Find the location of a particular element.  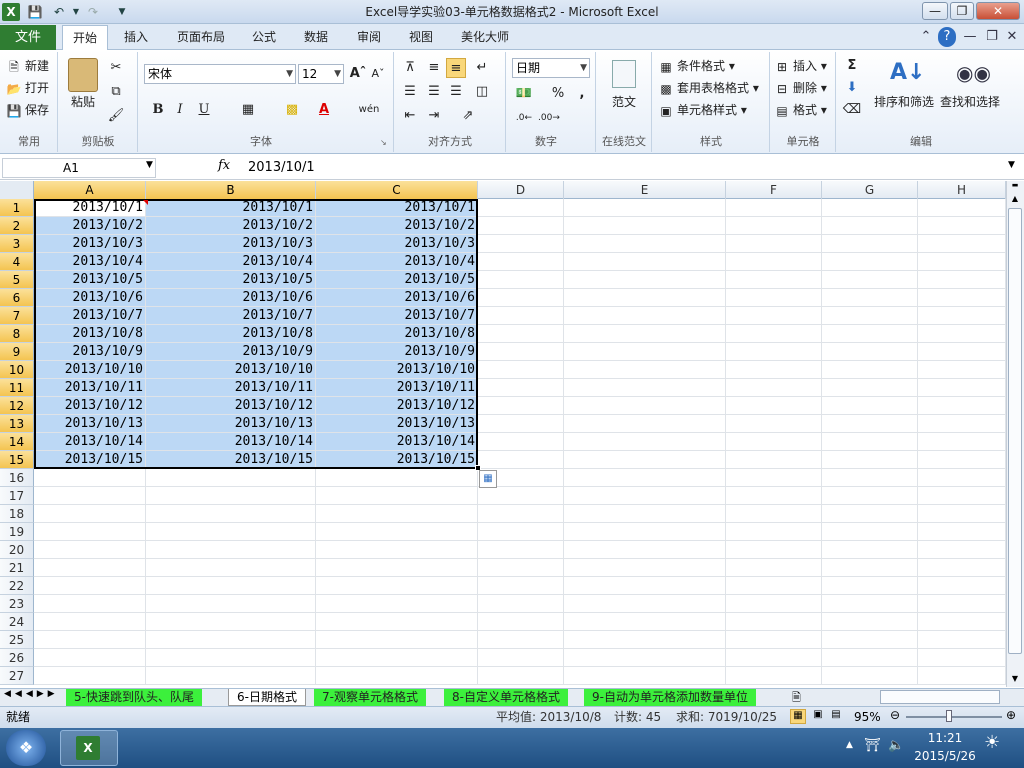

tab-file: 文件 is located at coordinates (28, 37).